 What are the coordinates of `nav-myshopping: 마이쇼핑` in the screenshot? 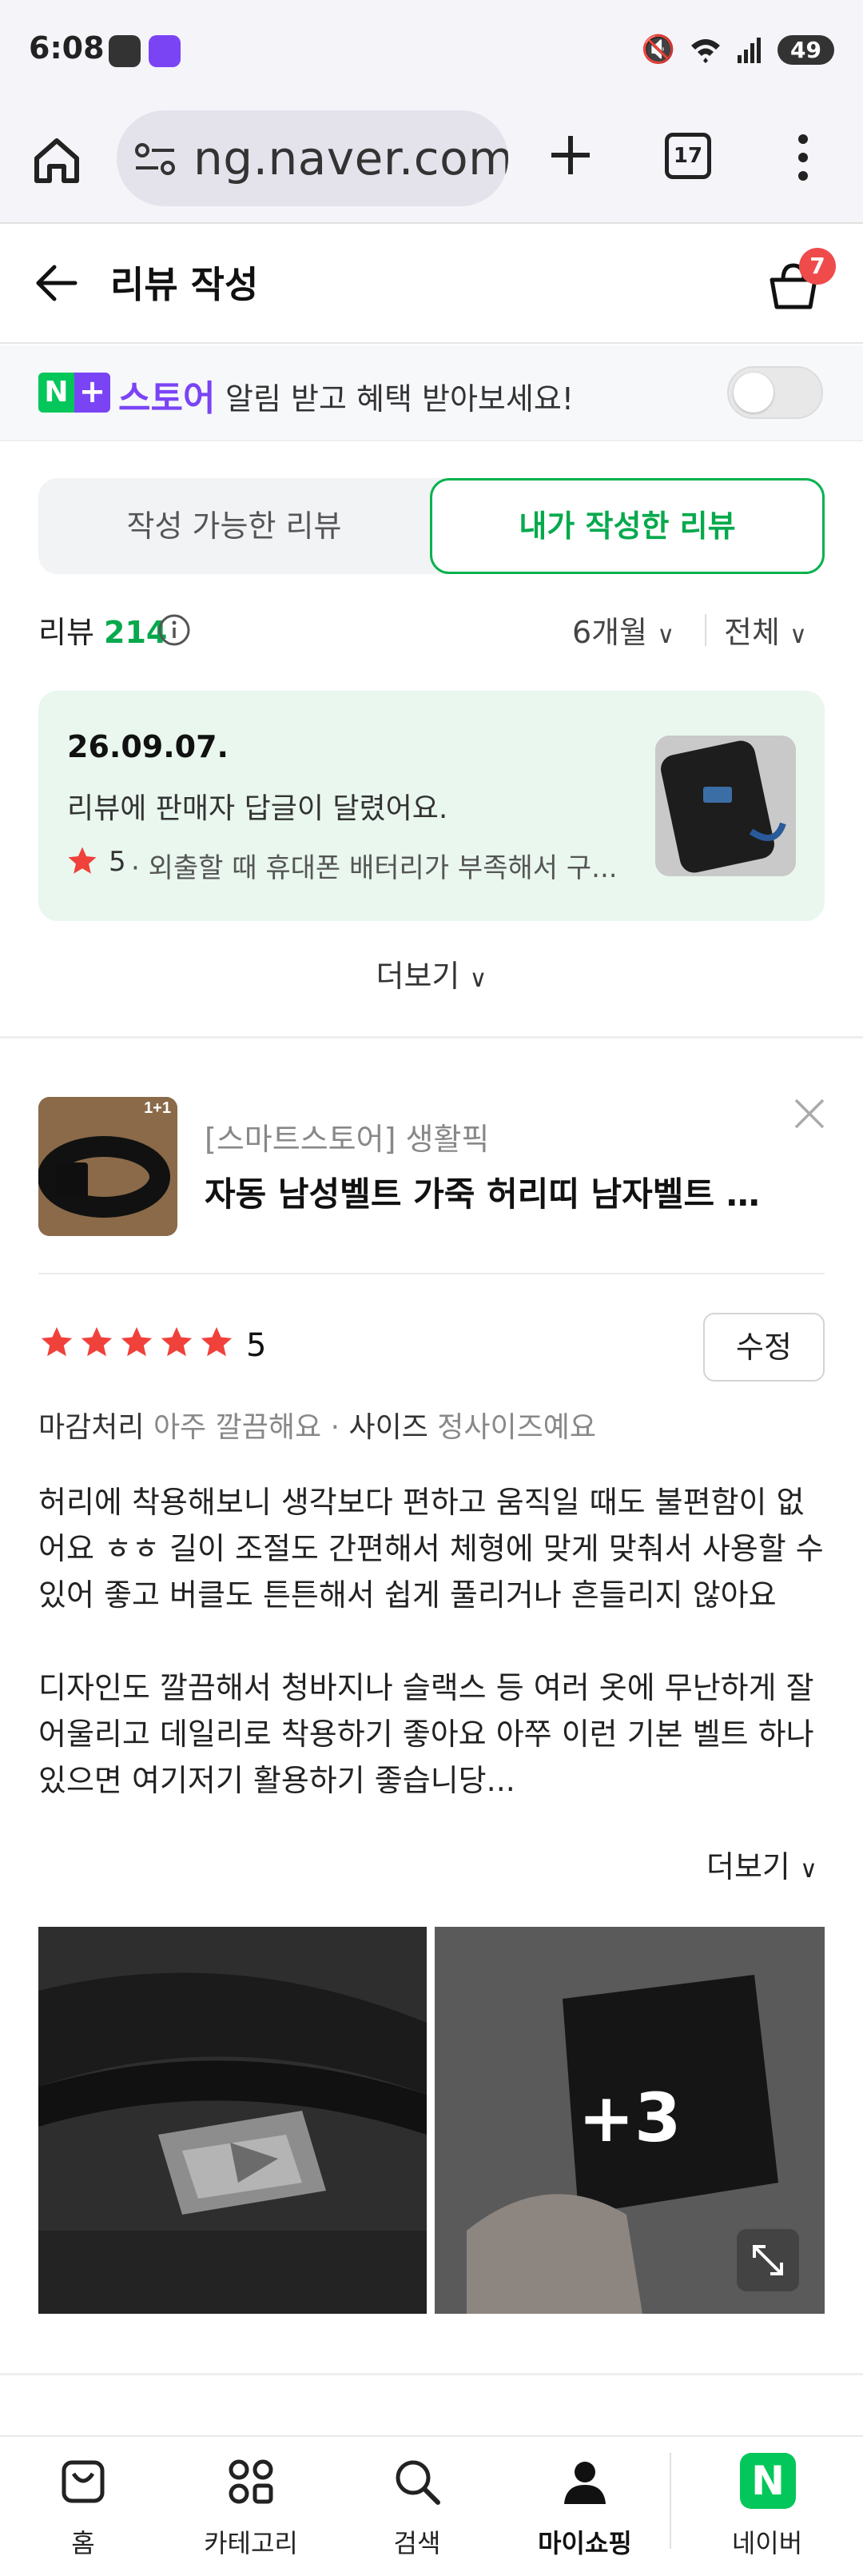 It's located at (585, 2506).